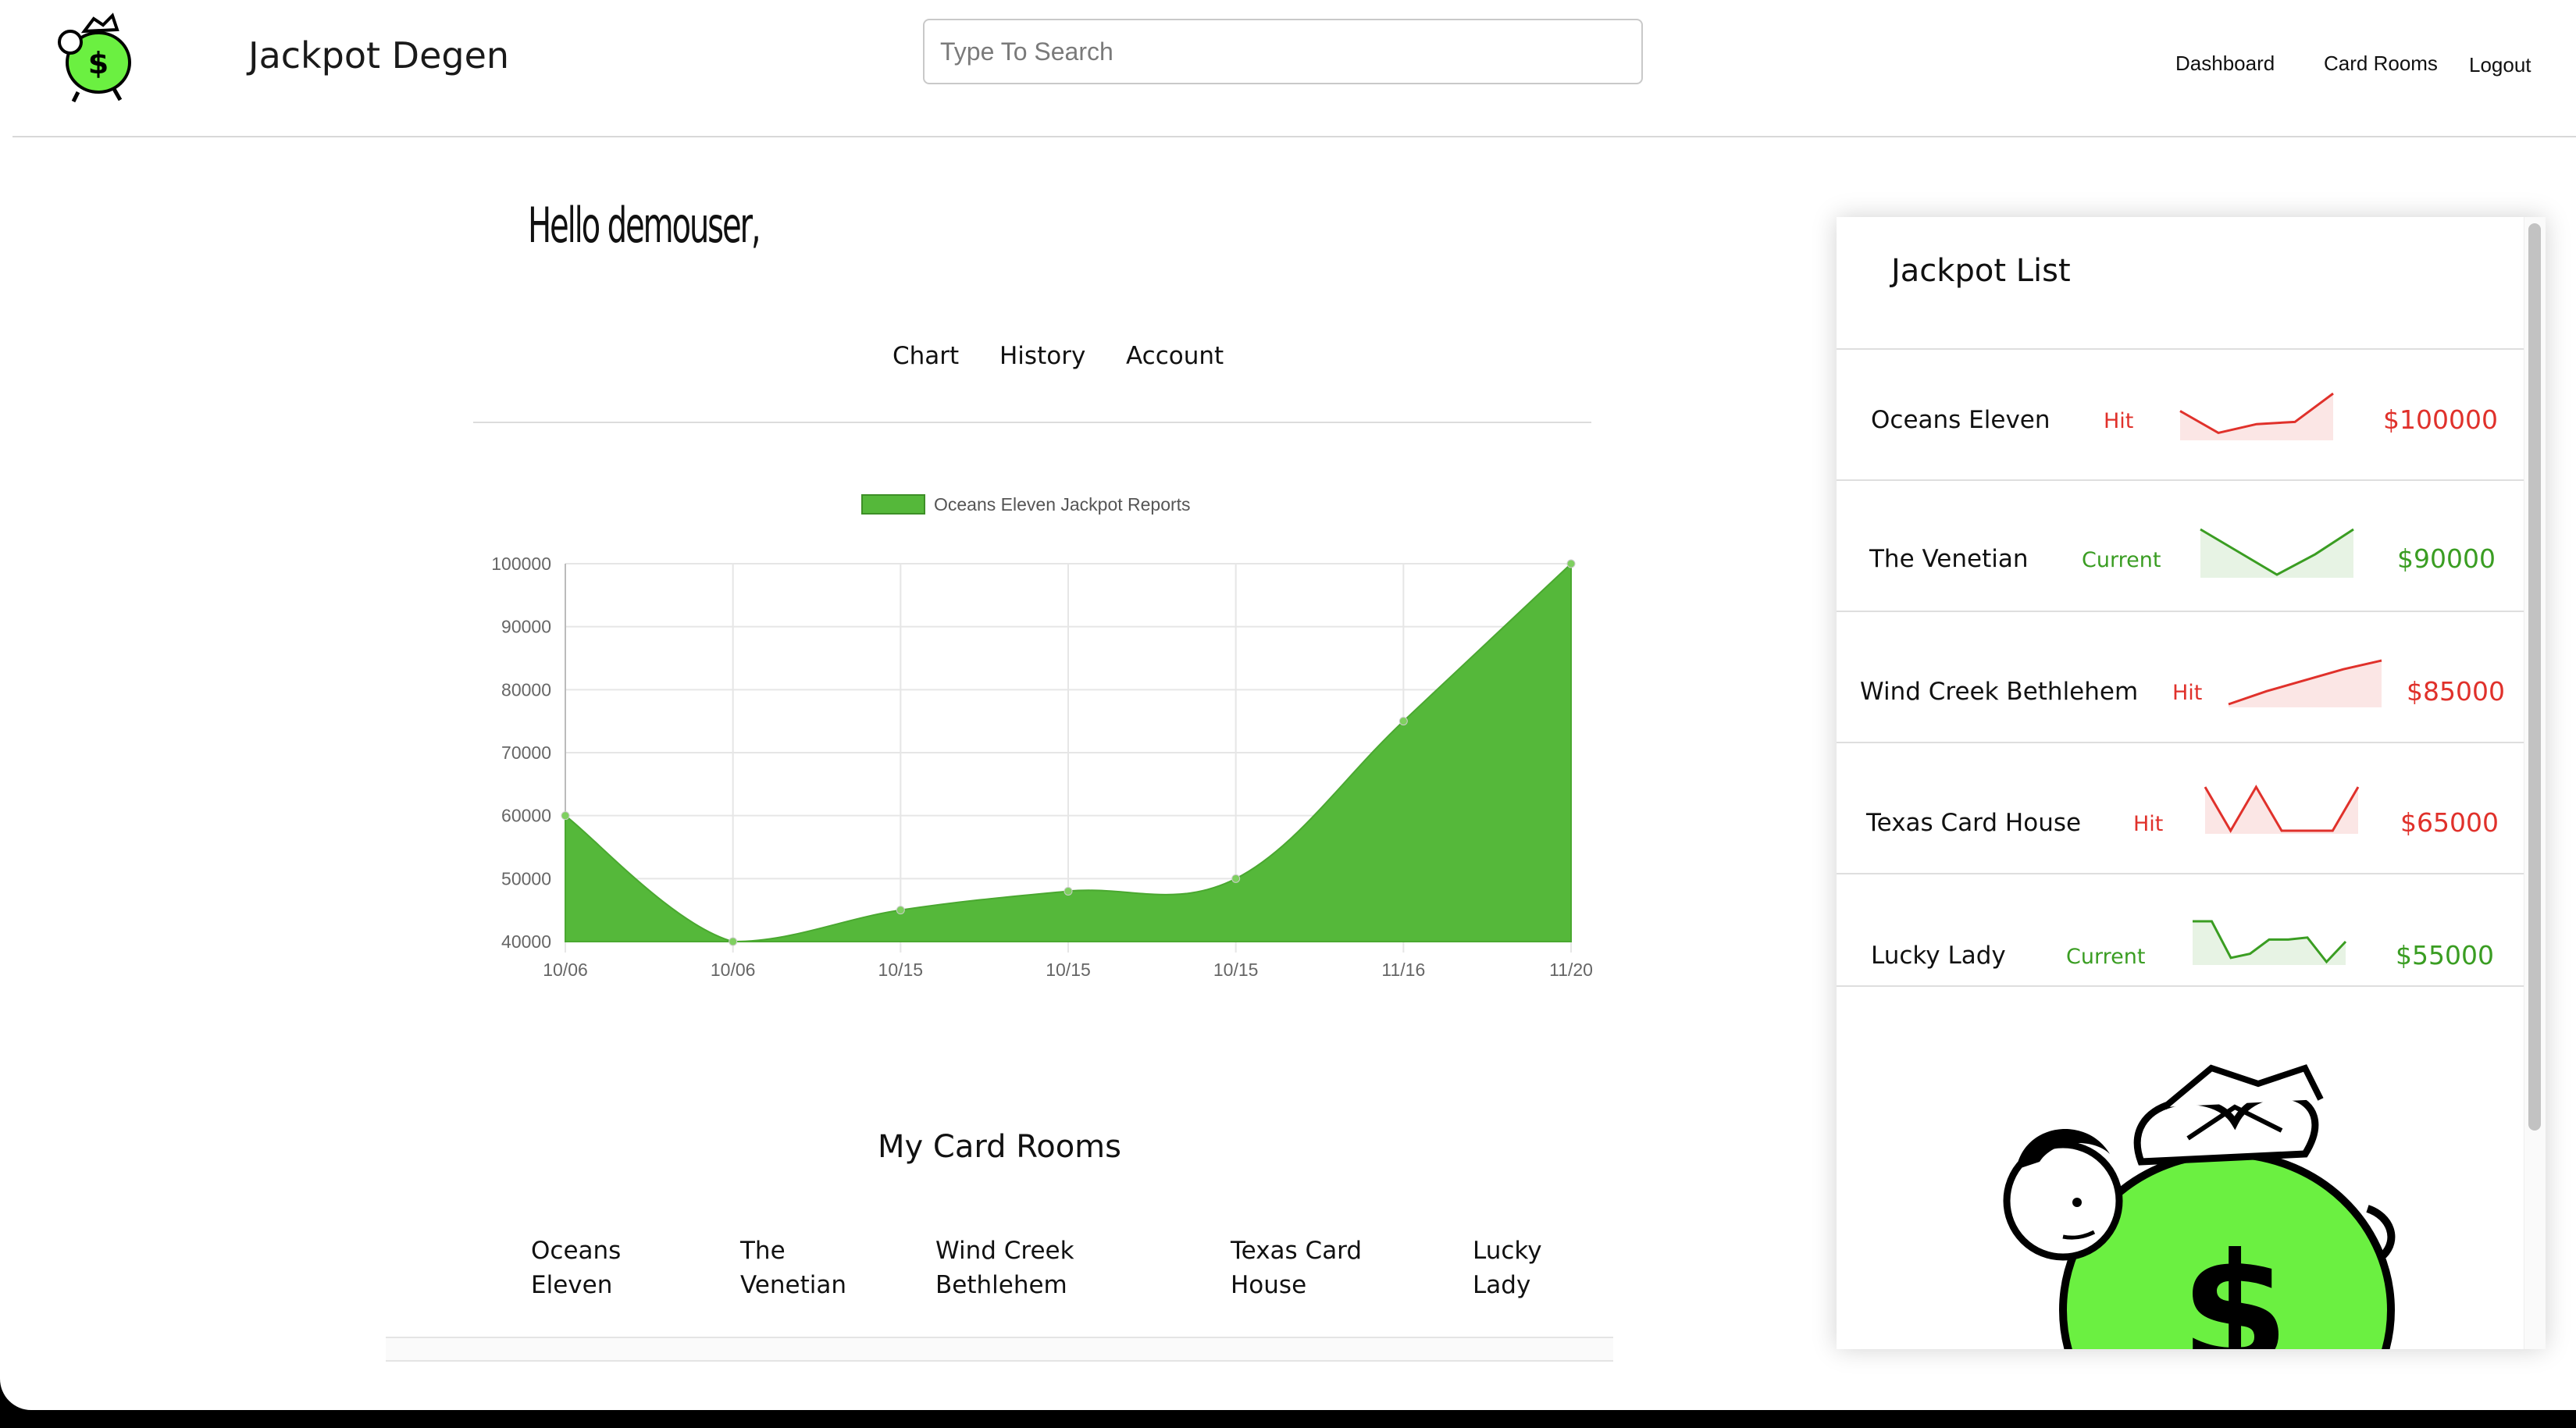 Image resolution: width=2576 pixels, height=1428 pixels. What do you see at coordinates (2180, 545) in the screenshot?
I see `jackpot-row-the-venetian: The Venetian Current $90000` at bounding box center [2180, 545].